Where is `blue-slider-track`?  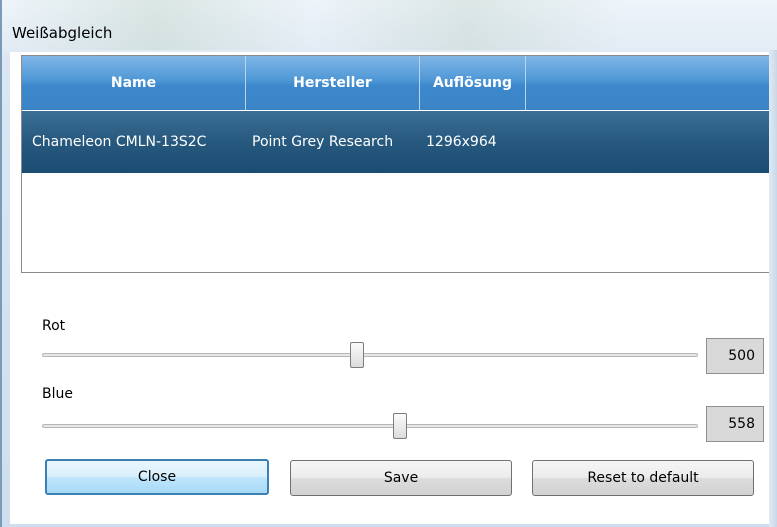
blue-slider-track is located at coordinates (370, 426).